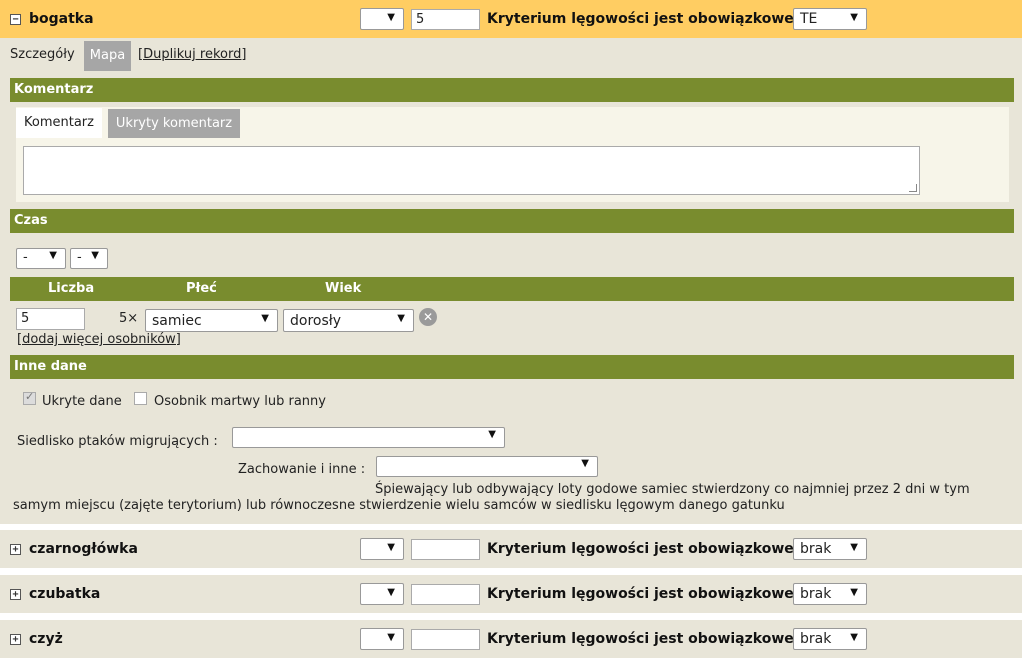 This screenshot has width=1024, height=661. Describe the element at coordinates (512, 221) in the screenshot. I see `time-section-header: Czas` at that location.